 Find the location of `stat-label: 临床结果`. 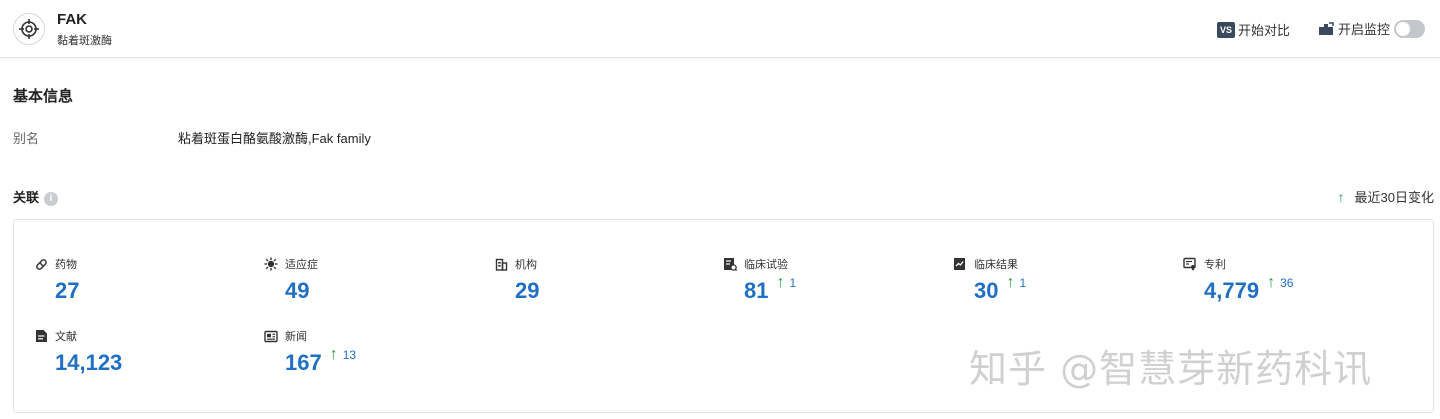

stat-label: 临床结果 is located at coordinates (996, 265).